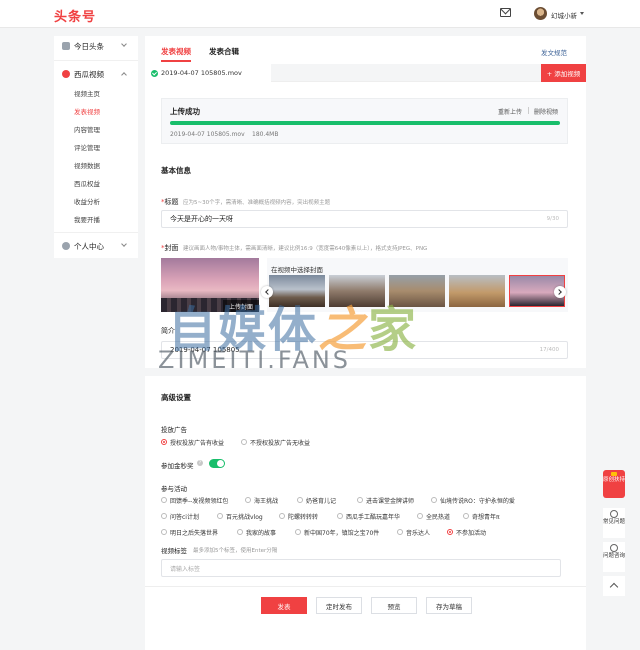 Image resolution: width=640 pixels, height=650 pixels. Describe the element at coordinates (217, 463) in the screenshot. I see `gold-award-toggle` at that location.